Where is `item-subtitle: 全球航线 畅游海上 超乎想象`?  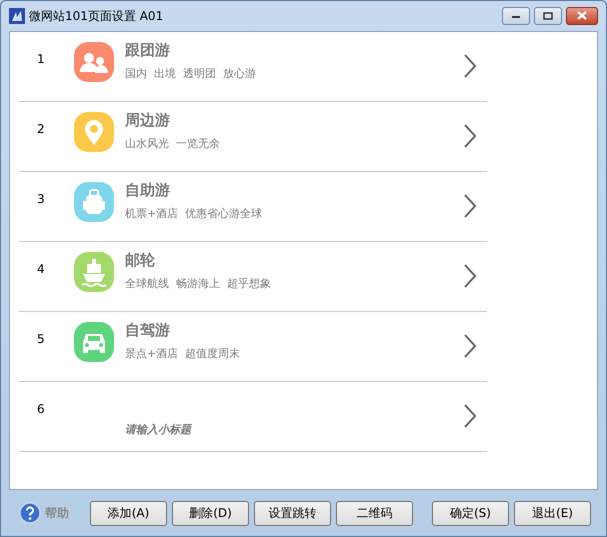
item-subtitle: 全球航线 畅游海上 超乎想象 is located at coordinates (198, 284).